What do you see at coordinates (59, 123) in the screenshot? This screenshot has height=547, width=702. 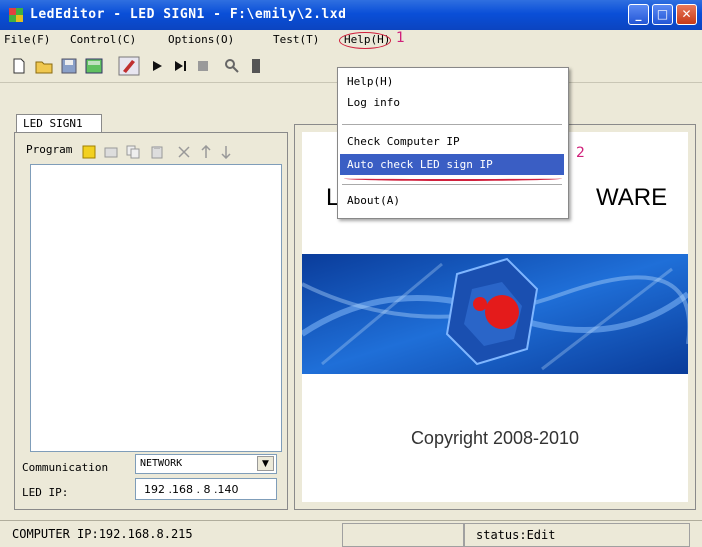 I see `tab-led-sign: LED SIGN1` at bounding box center [59, 123].